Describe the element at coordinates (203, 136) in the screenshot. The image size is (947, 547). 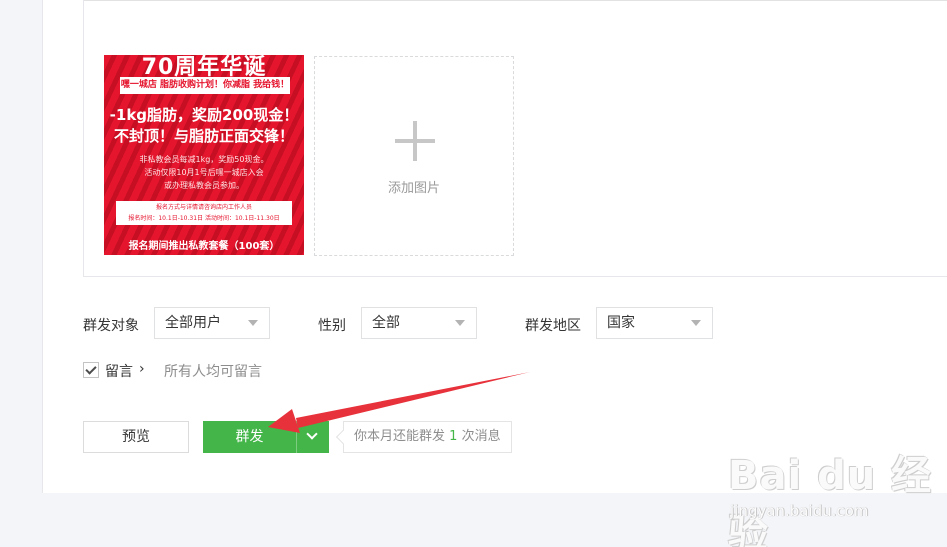
I see `poster-headline-2: 不封顶！与脂肪正面交锋！` at that location.